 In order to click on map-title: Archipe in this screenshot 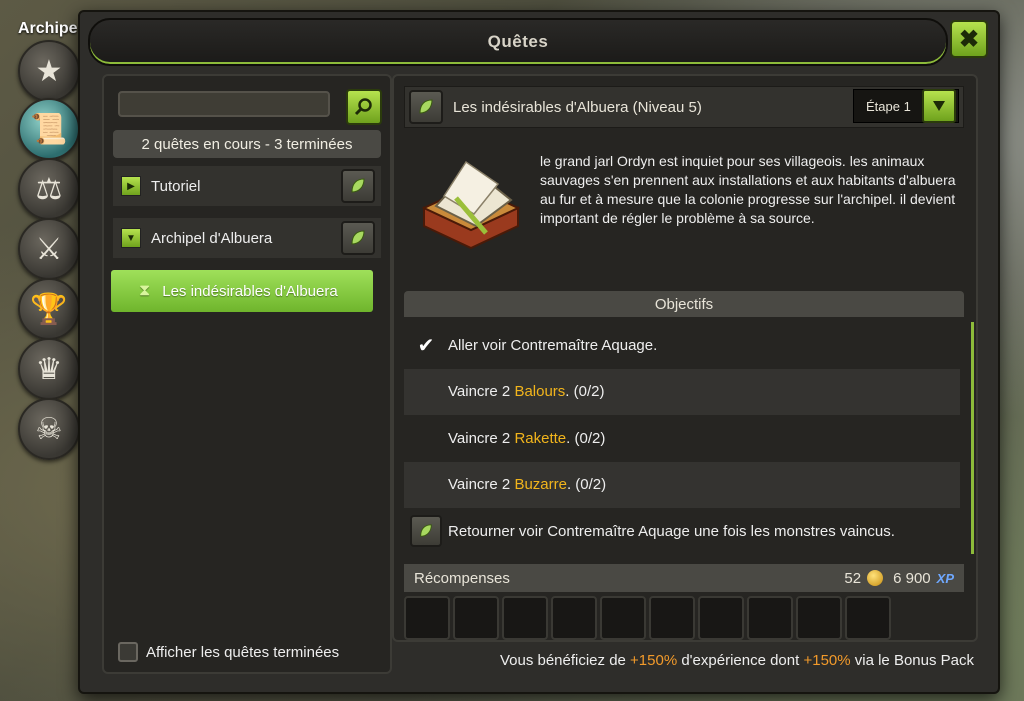, I will do `click(48, 28)`.